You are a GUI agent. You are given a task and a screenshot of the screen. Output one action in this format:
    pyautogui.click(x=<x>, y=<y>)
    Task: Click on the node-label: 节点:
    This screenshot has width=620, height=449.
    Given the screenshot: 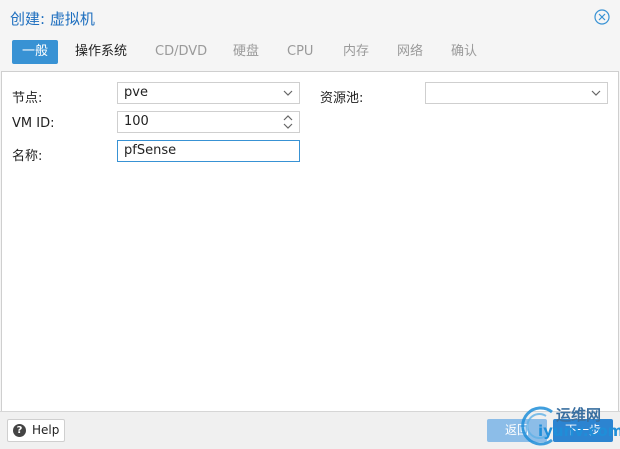 What is the action you would take?
    pyautogui.click(x=27, y=98)
    